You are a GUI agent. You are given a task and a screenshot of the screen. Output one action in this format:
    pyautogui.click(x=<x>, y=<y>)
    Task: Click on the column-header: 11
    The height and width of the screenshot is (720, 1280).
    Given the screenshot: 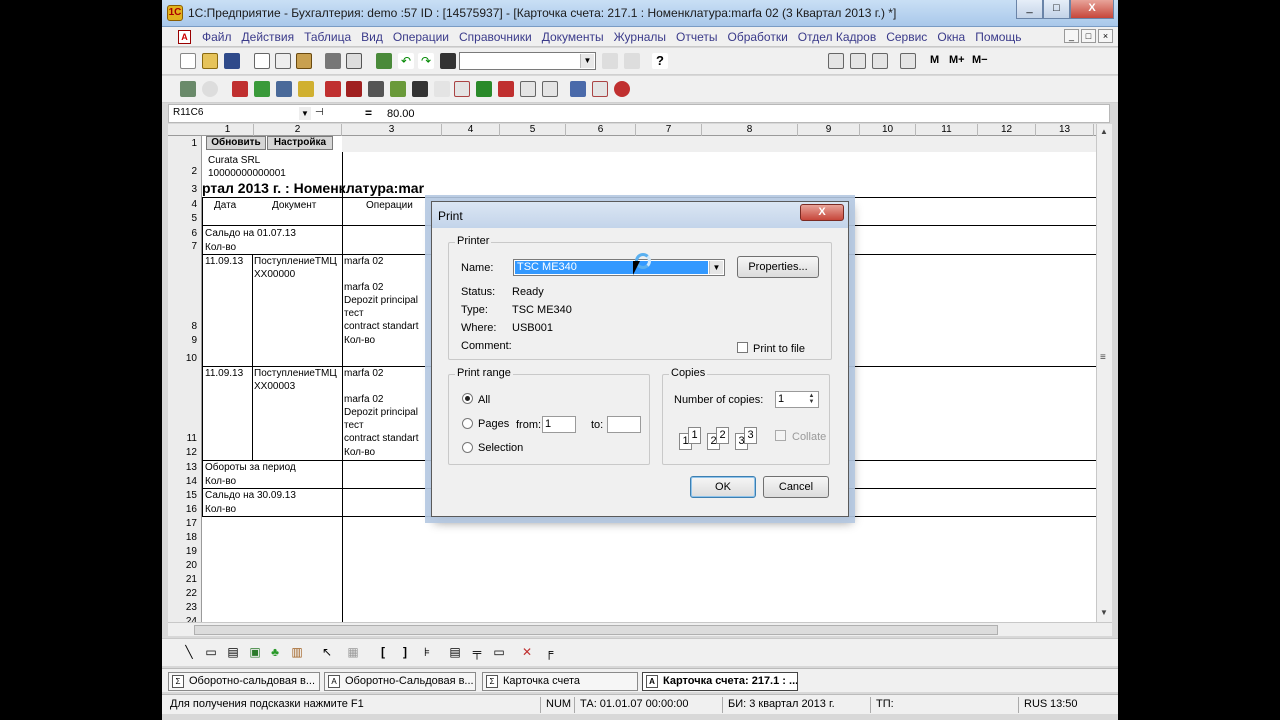 What is the action you would take?
    pyautogui.click(x=947, y=130)
    